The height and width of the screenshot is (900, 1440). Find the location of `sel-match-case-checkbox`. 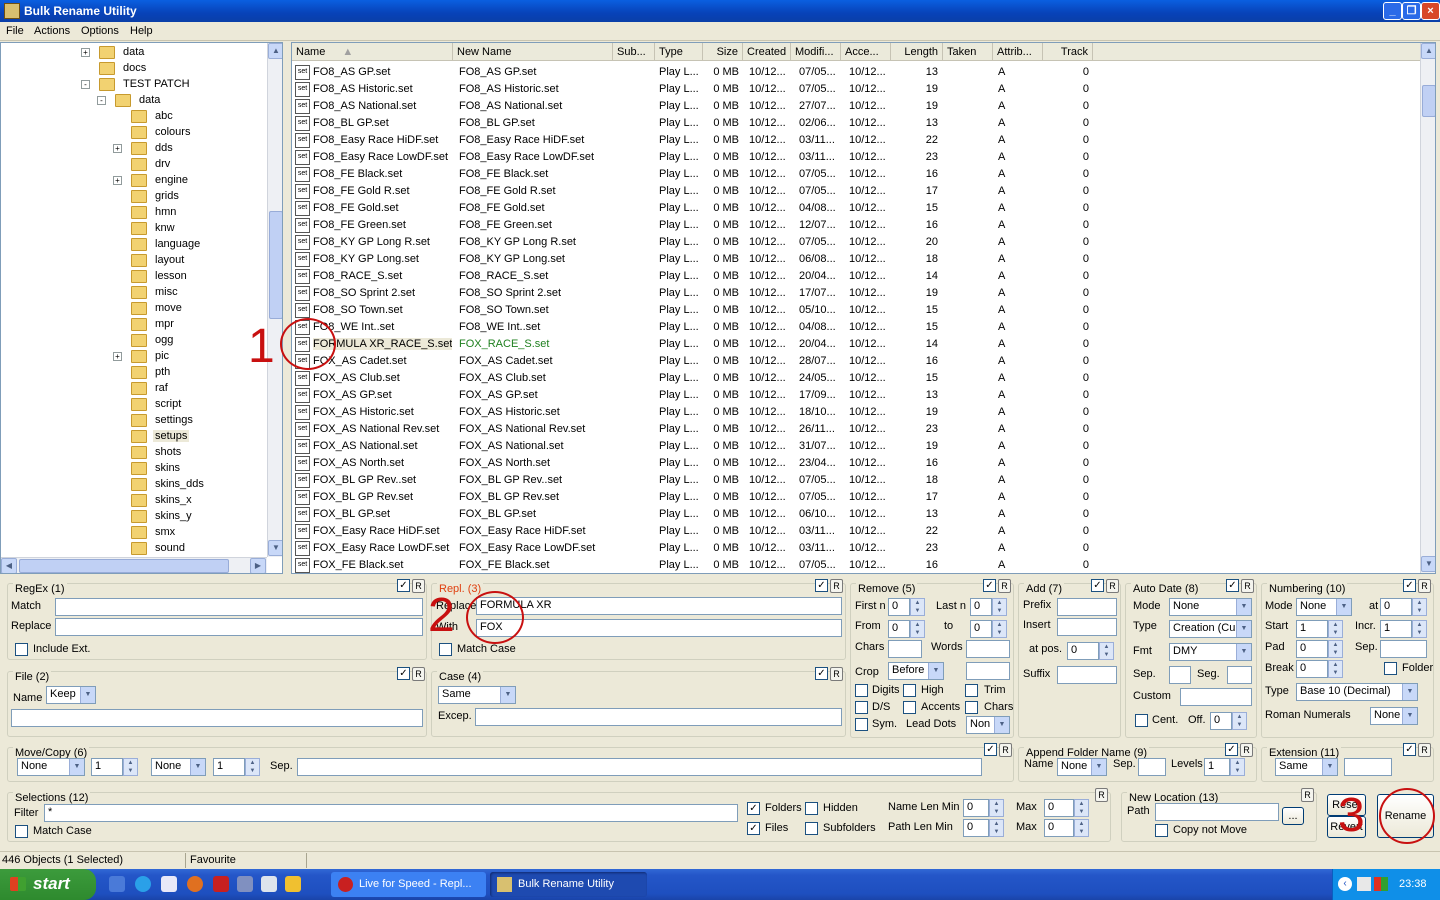

sel-match-case-checkbox is located at coordinates (21, 831).